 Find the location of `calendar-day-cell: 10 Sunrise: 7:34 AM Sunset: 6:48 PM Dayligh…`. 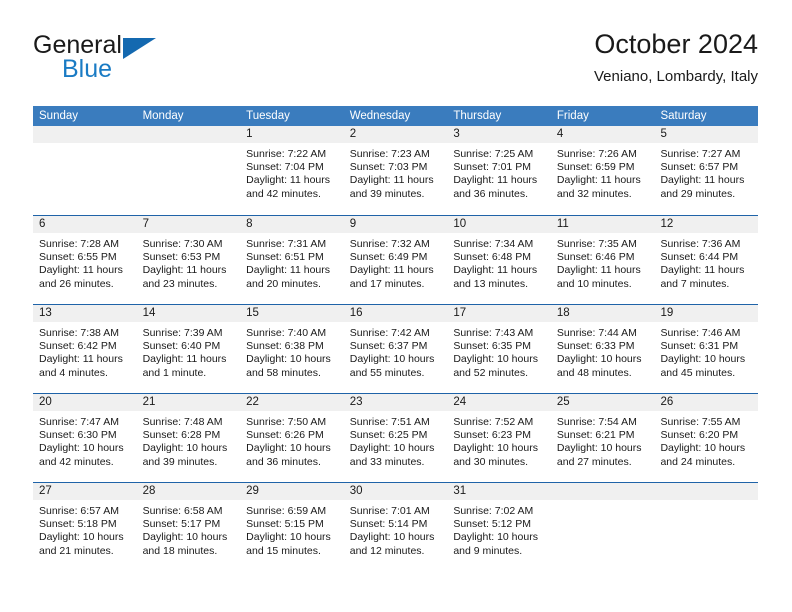

calendar-day-cell: 10 Sunrise: 7:34 AM Sunset: 6:48 PM Dayligh… is located at coordinates (499, 260).